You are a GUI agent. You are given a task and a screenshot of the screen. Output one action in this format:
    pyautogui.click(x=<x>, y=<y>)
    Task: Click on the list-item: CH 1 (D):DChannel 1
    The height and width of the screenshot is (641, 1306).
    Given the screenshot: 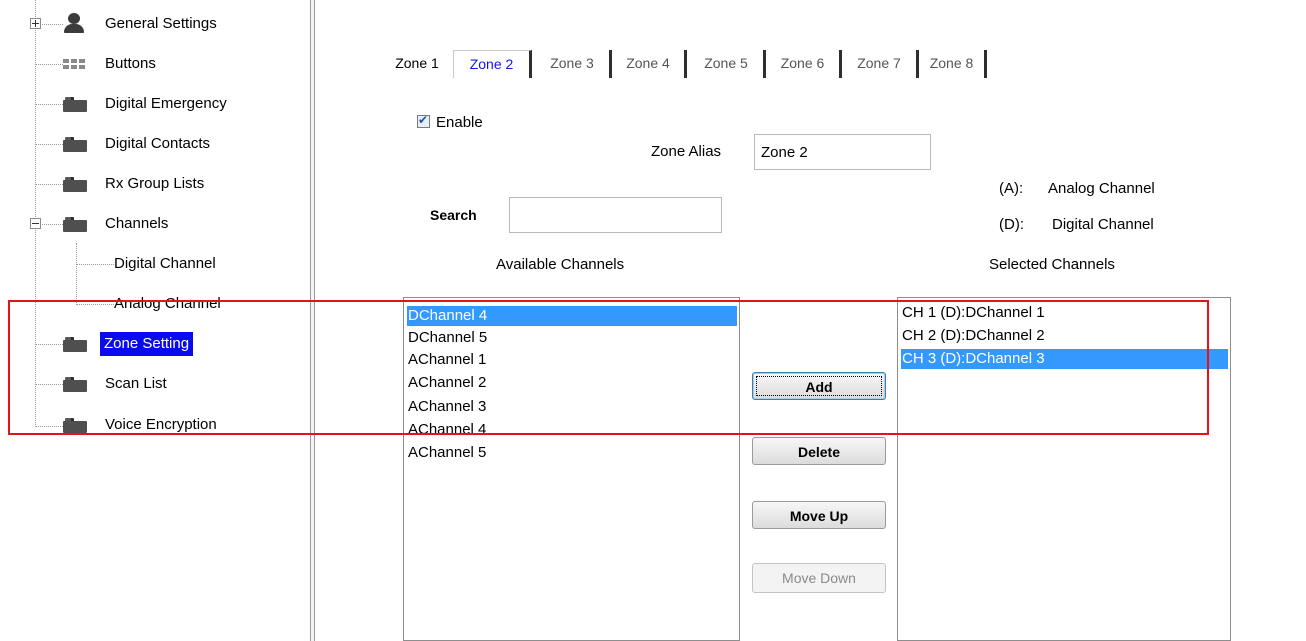 What is the action you would take?
    pyautogui.click(x=973, y=313)
    